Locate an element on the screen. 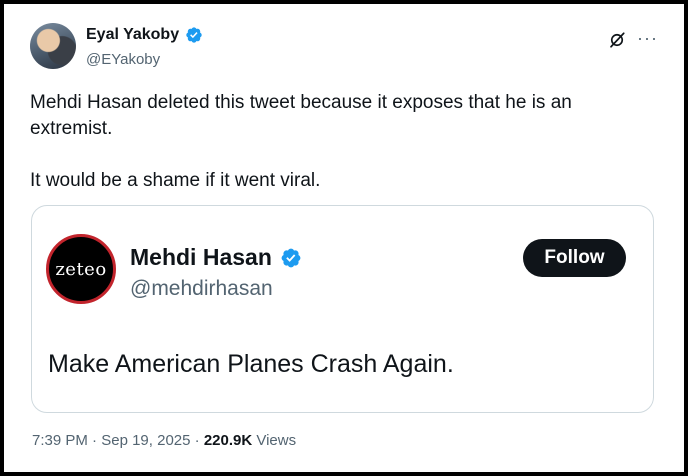 This screenshot has width=688, height=476. author-name-row: Eyal Yakoby is located at coordinates (144, 35).